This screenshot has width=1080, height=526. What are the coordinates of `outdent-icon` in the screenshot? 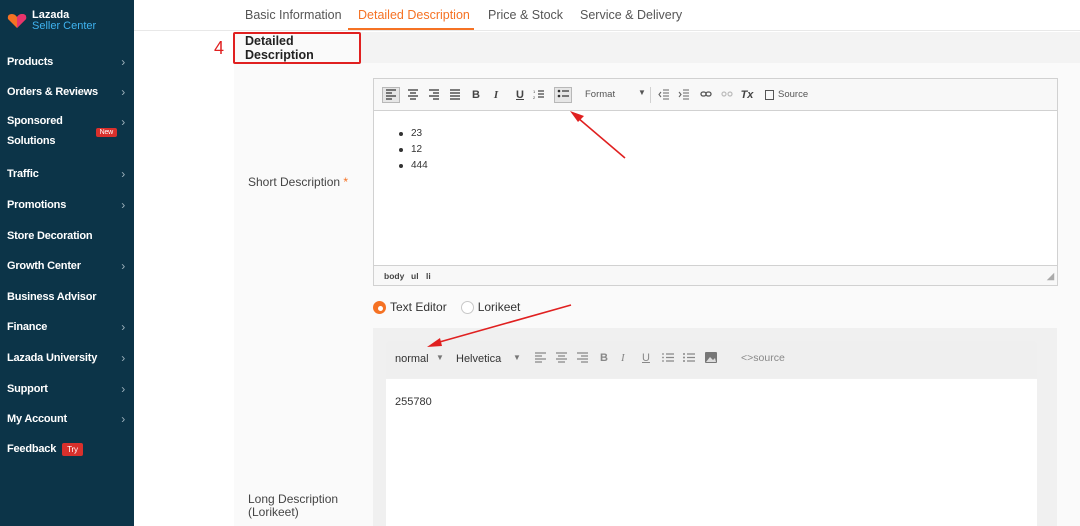 It's located at (663, 94).